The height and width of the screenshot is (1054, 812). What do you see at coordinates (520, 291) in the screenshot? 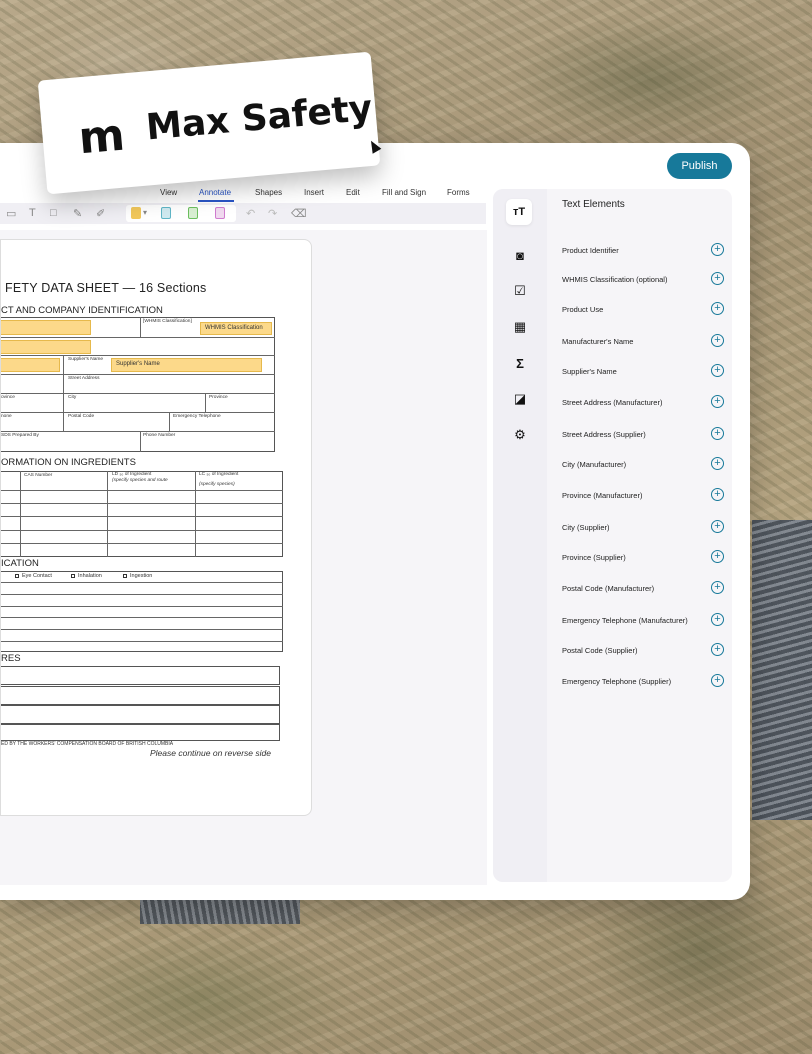
I see `checkbox-icon: ☑` at bounding box center [520, 291].